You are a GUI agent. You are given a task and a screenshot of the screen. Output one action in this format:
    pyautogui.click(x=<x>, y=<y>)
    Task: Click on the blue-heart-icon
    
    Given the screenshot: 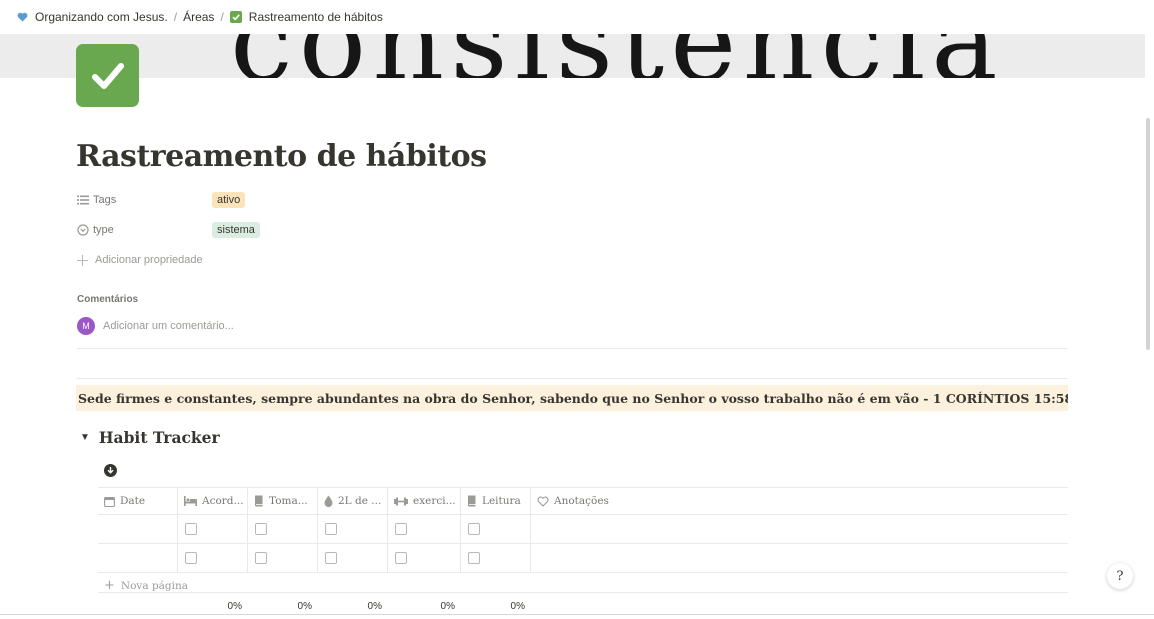 What is the action you would take?
    pyautogui.click(x=22, y=17)
    